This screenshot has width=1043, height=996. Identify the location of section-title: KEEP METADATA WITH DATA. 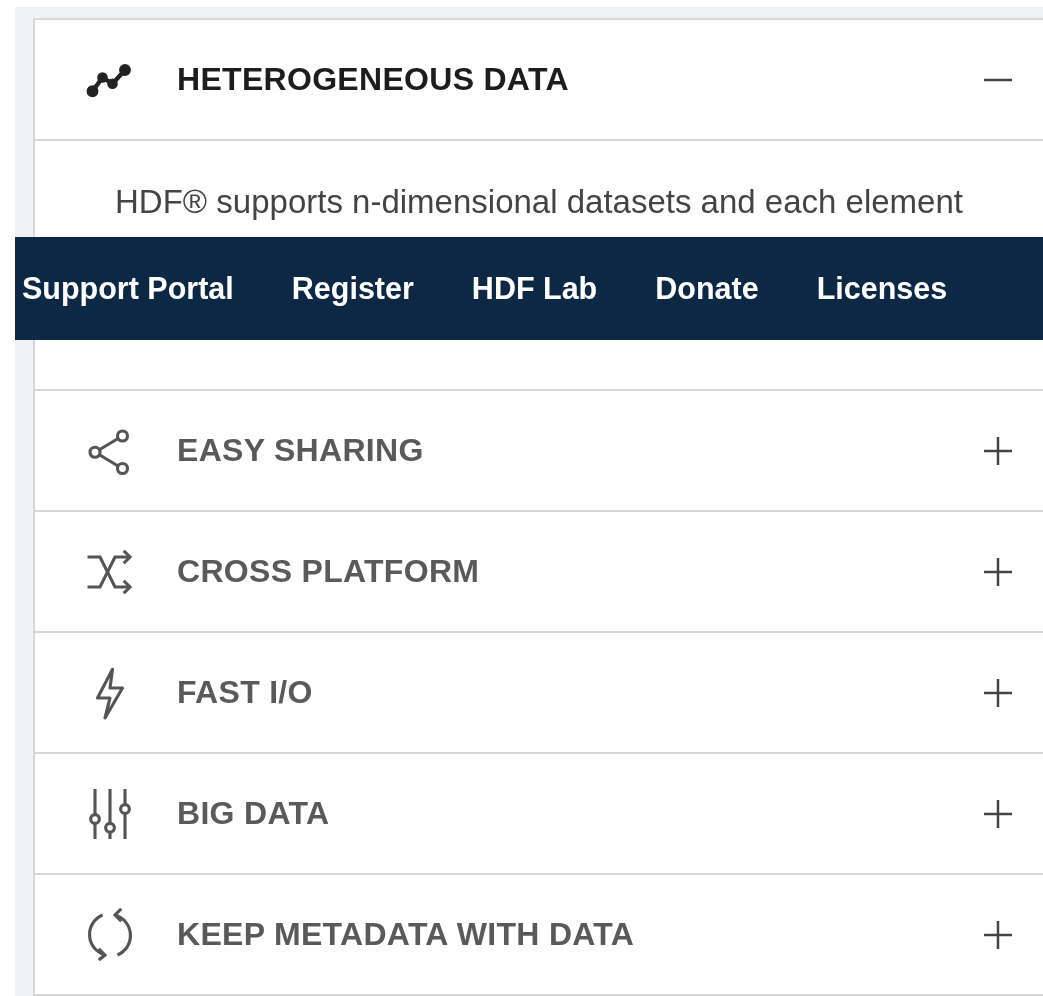
(580, 934).